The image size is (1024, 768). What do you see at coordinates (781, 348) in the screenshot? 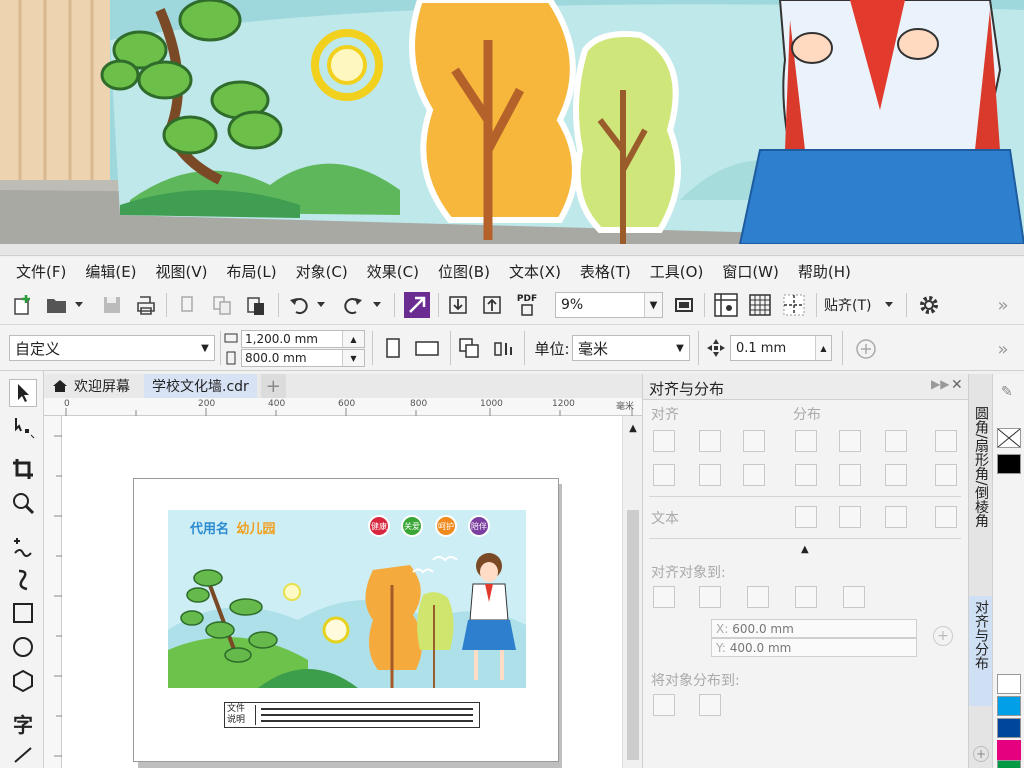
I see `nudge-distance-input: 0.1 mm ▲` at bounding box center [781, 348].